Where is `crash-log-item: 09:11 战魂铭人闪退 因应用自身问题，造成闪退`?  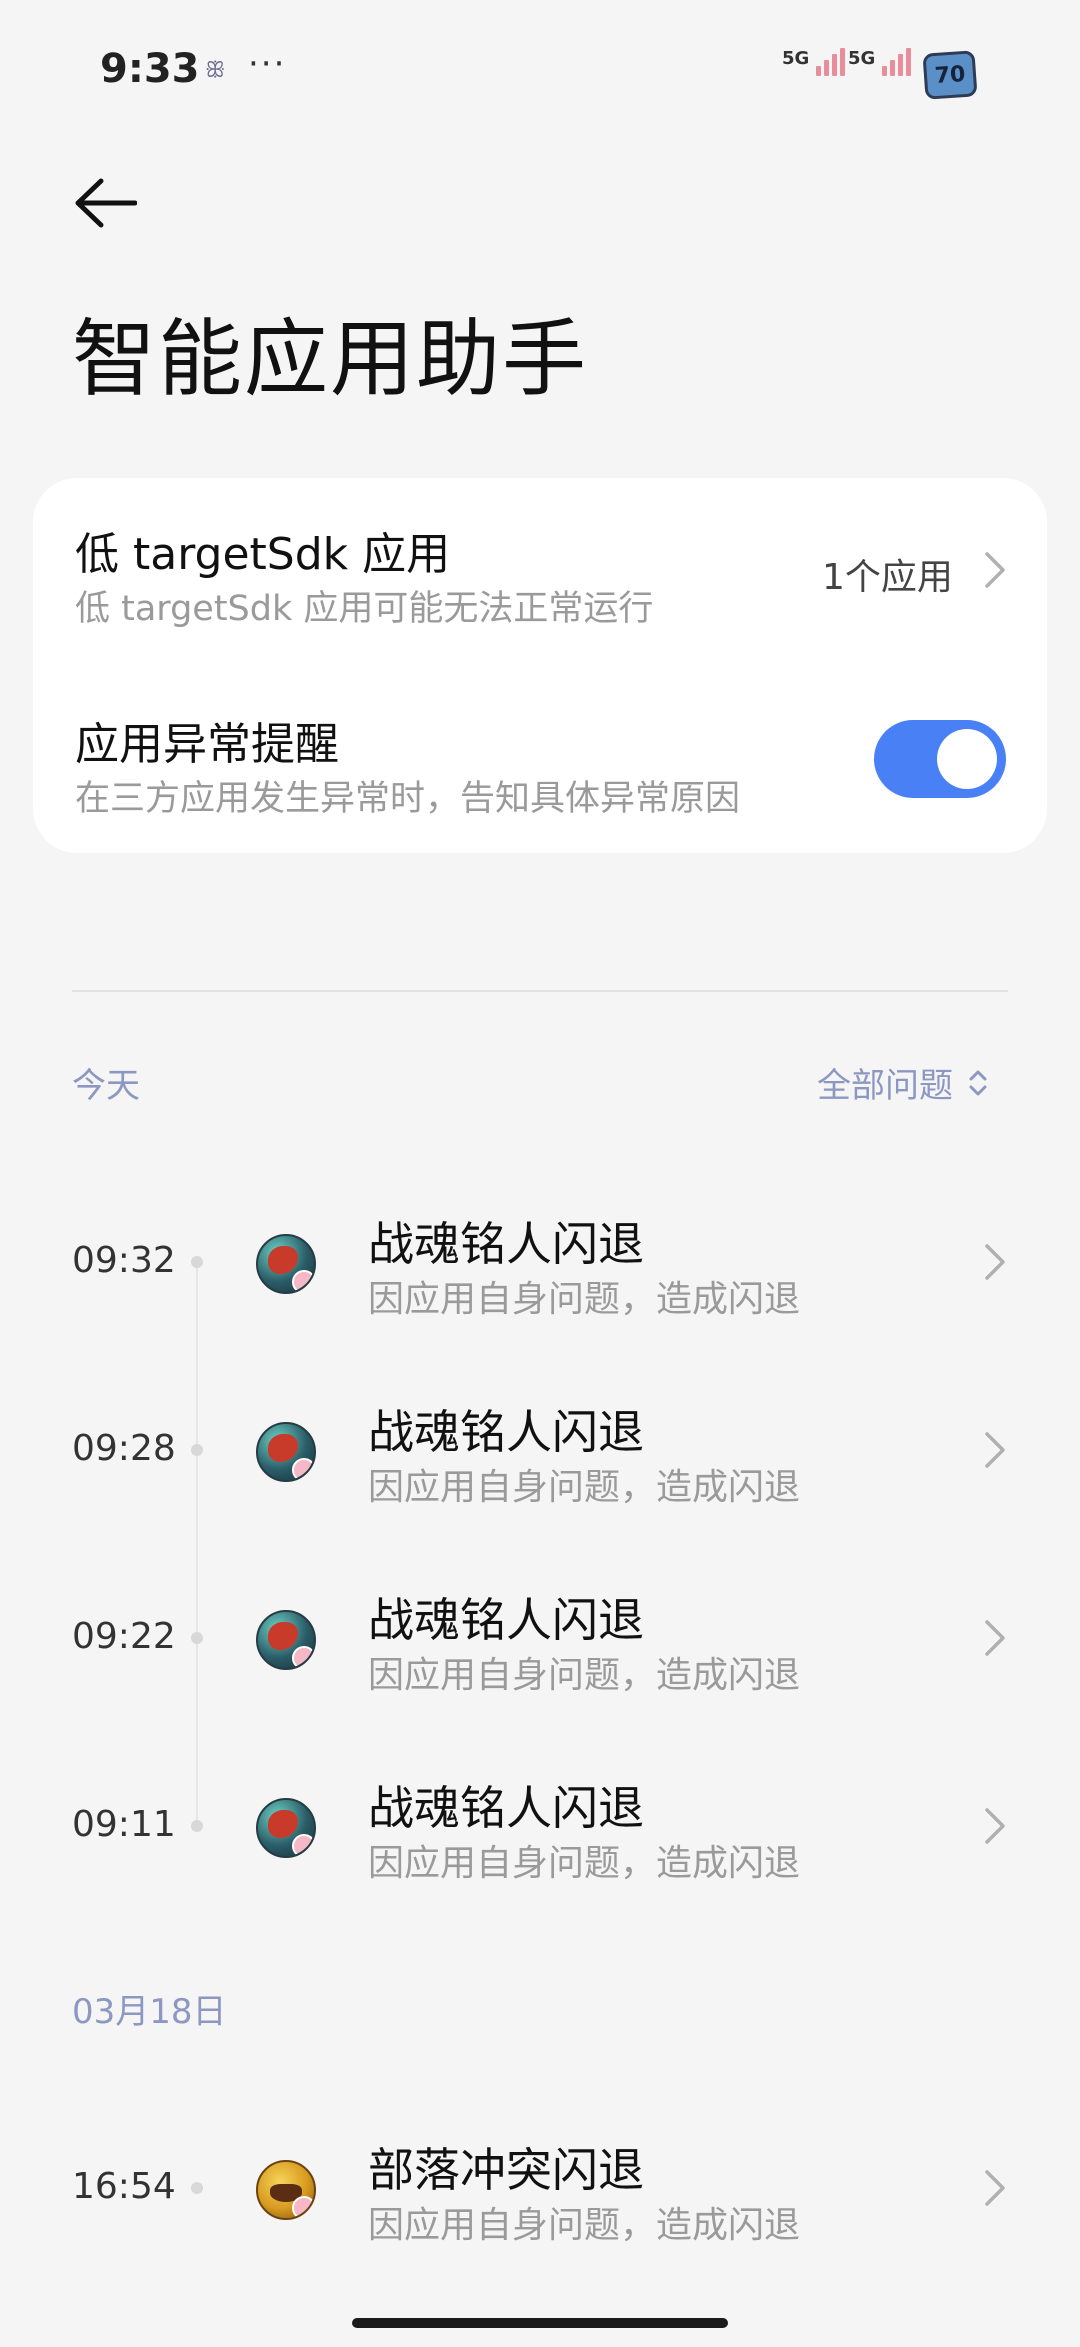
crash-log-item: 09:11 战魂铭人闪退 因应用自身问题，造成闪退 is located at coordinates (540, 1824).